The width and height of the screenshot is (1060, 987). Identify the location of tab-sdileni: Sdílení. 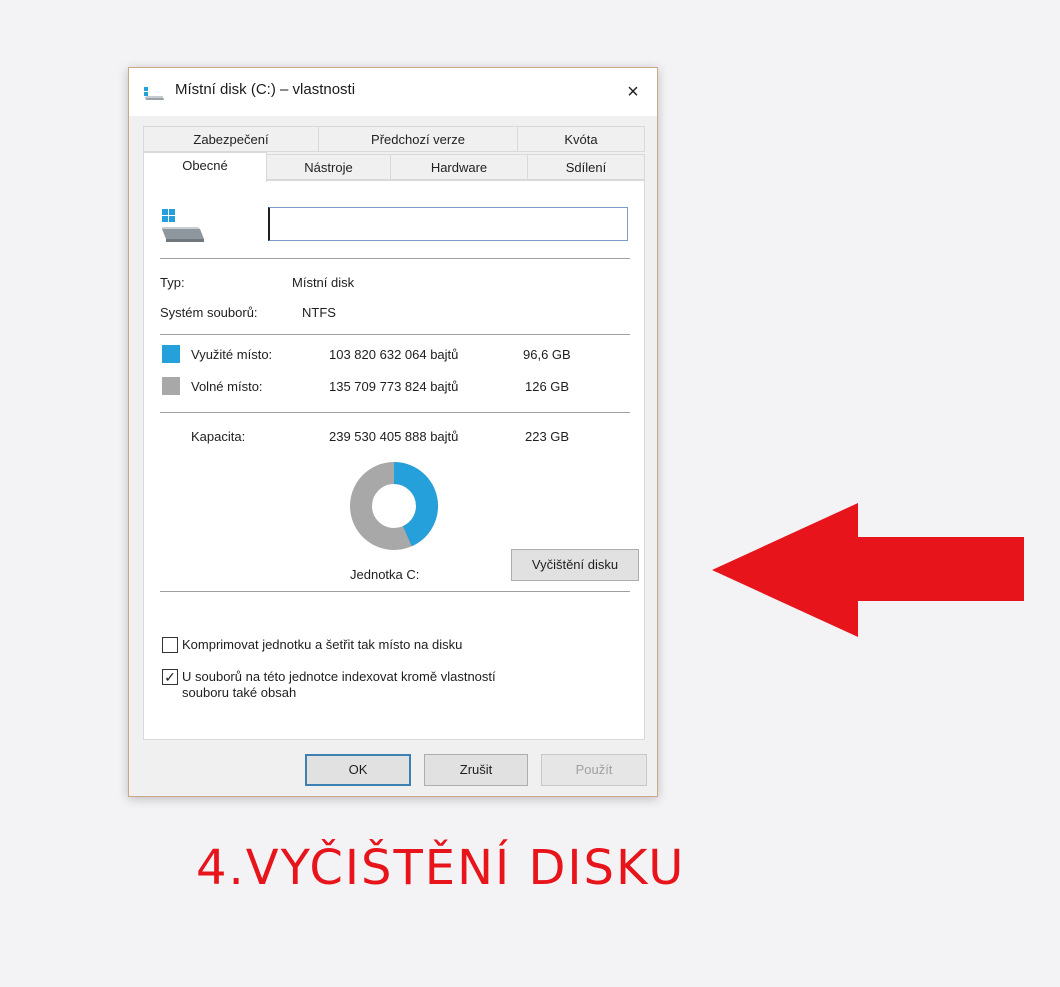
(586, 167).